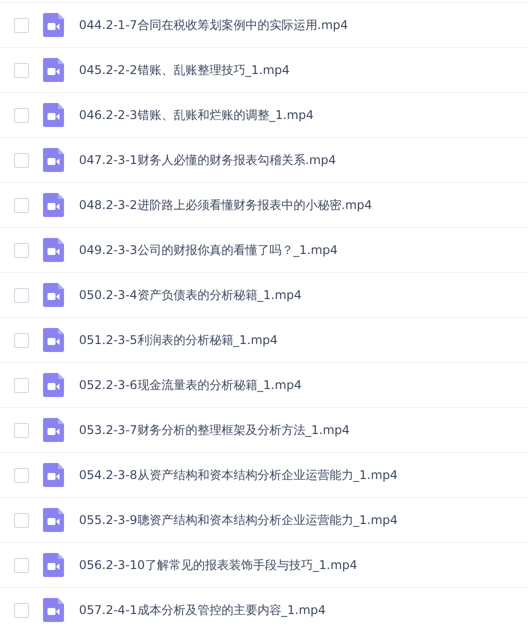  Describe the element at coordinates (214, 430) in the screenshot. I see `file-name: 053.2-3-7财务分析的整理框架及分析方法_1.mp4` at that location.